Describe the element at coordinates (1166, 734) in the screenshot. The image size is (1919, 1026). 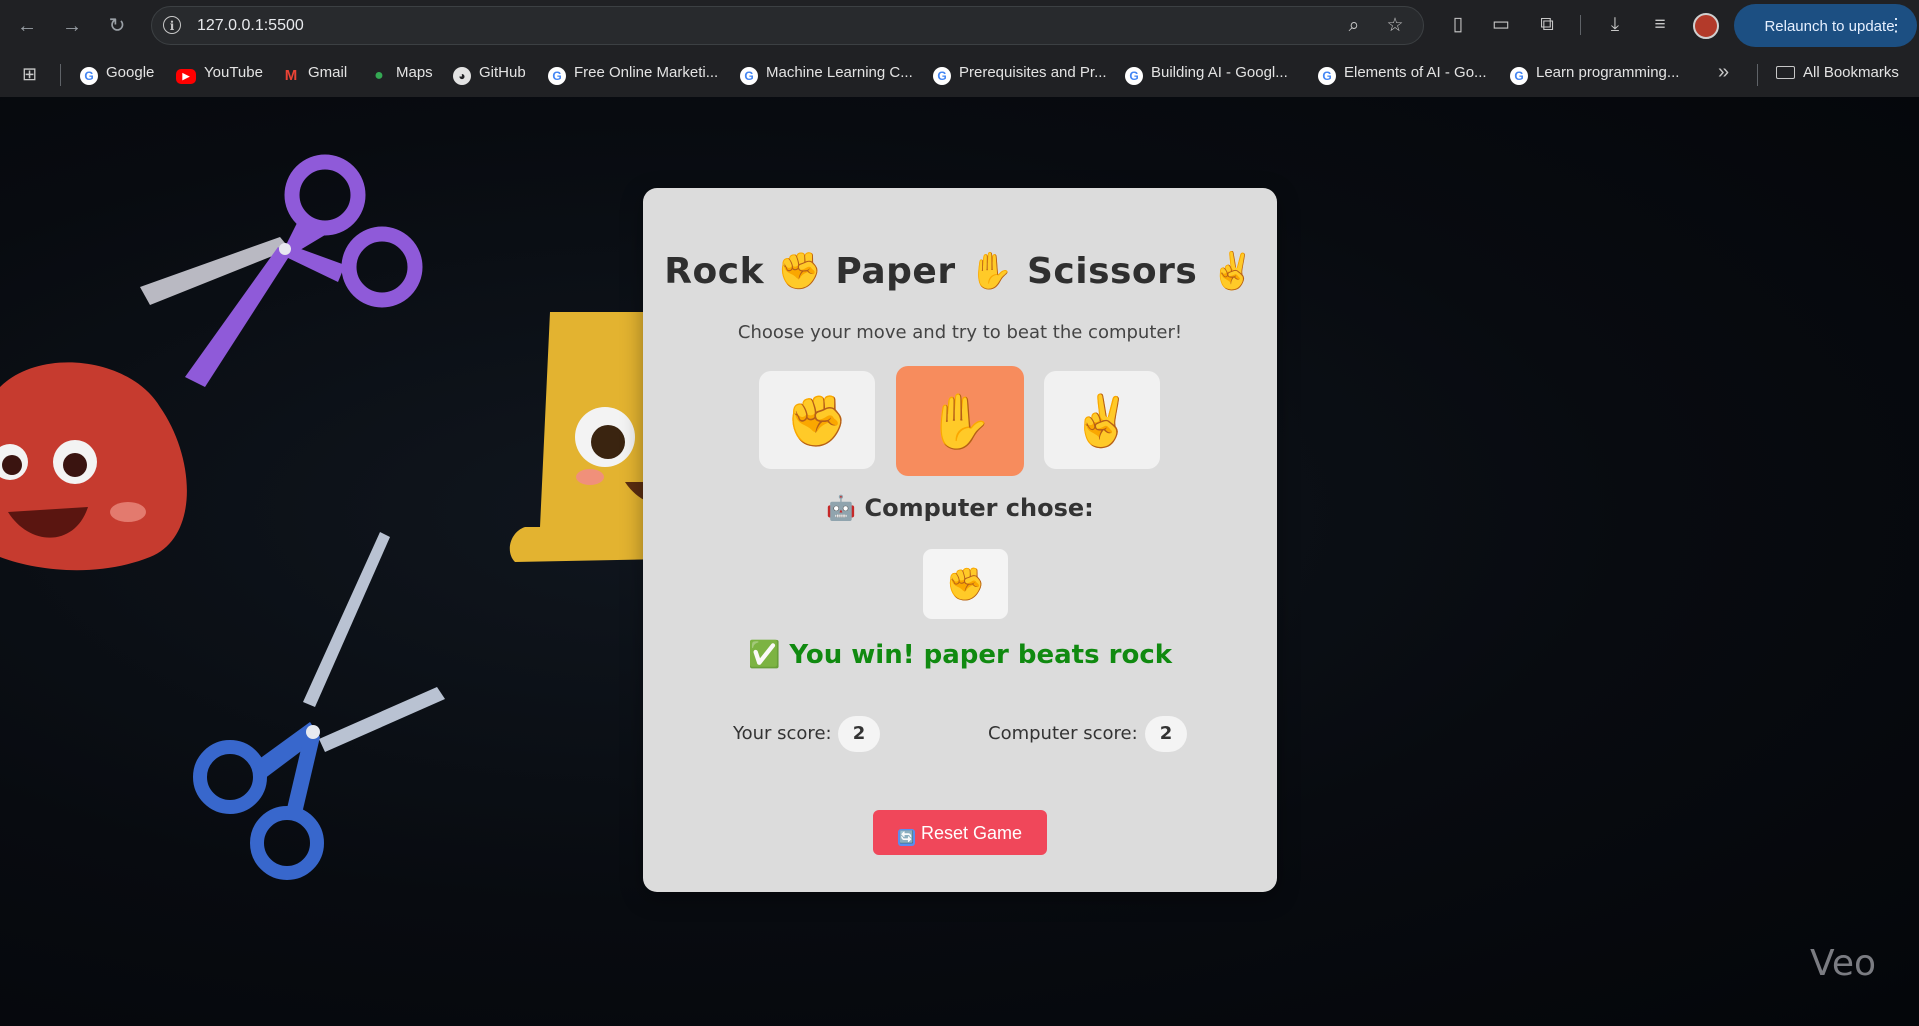
I see `computer-score-value: 2` at that location.